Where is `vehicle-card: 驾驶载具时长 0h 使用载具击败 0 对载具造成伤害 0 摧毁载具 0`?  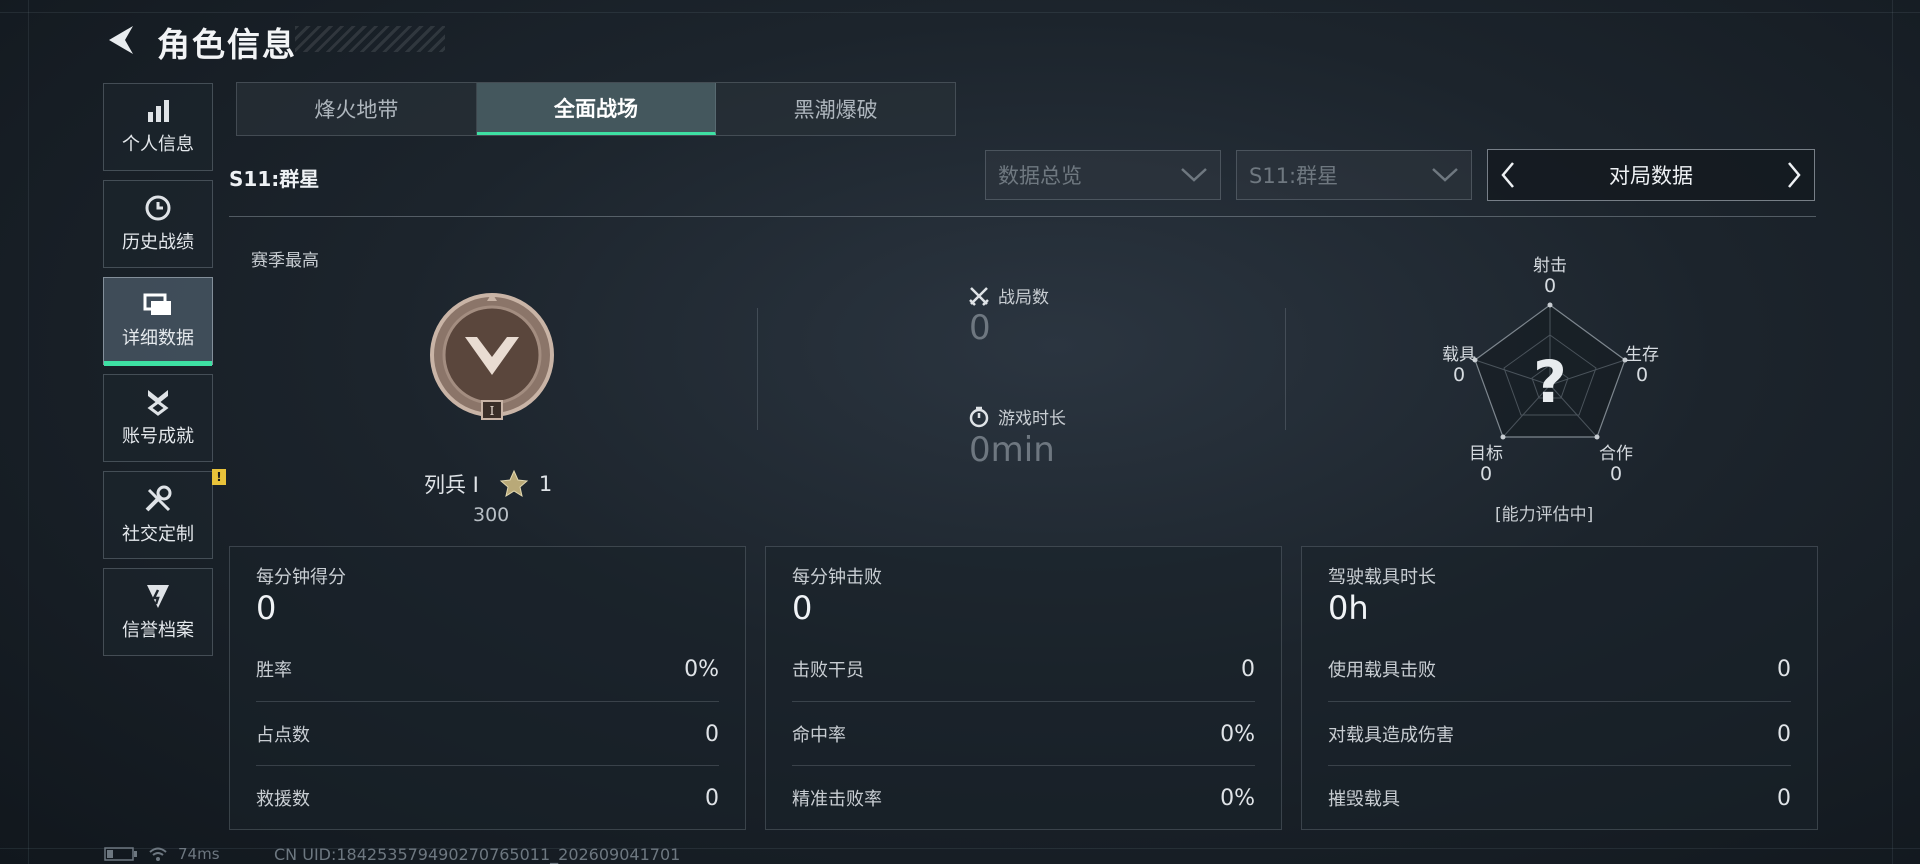
vehicle-card: 驾驶载具时长 0h 使用载具击败 0 对载具造成伤害 0 摧毁载具 0 is located at coordinates (1559, 688).